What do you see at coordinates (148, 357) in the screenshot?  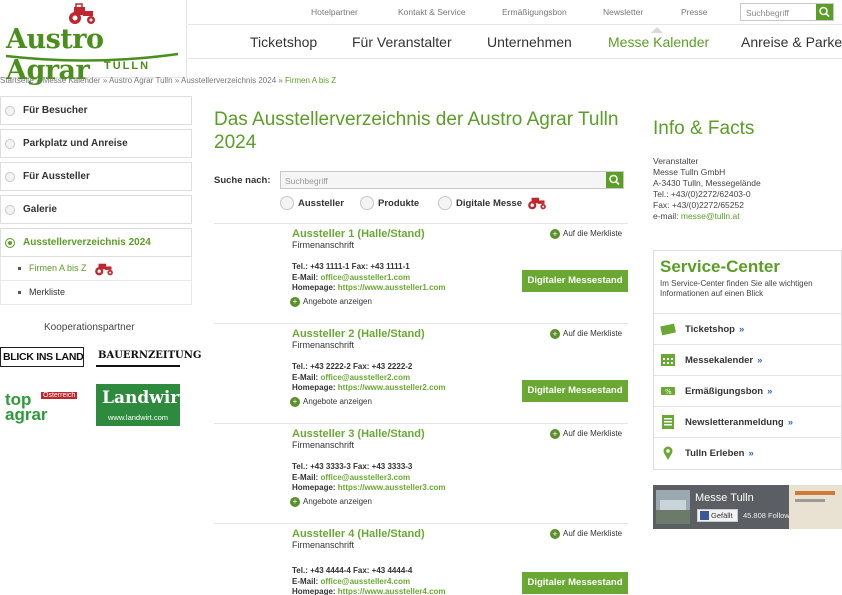 I see `partner-logo-bauernzeitung: BAUERNZEITUNG` at bounding box center [148, 357].